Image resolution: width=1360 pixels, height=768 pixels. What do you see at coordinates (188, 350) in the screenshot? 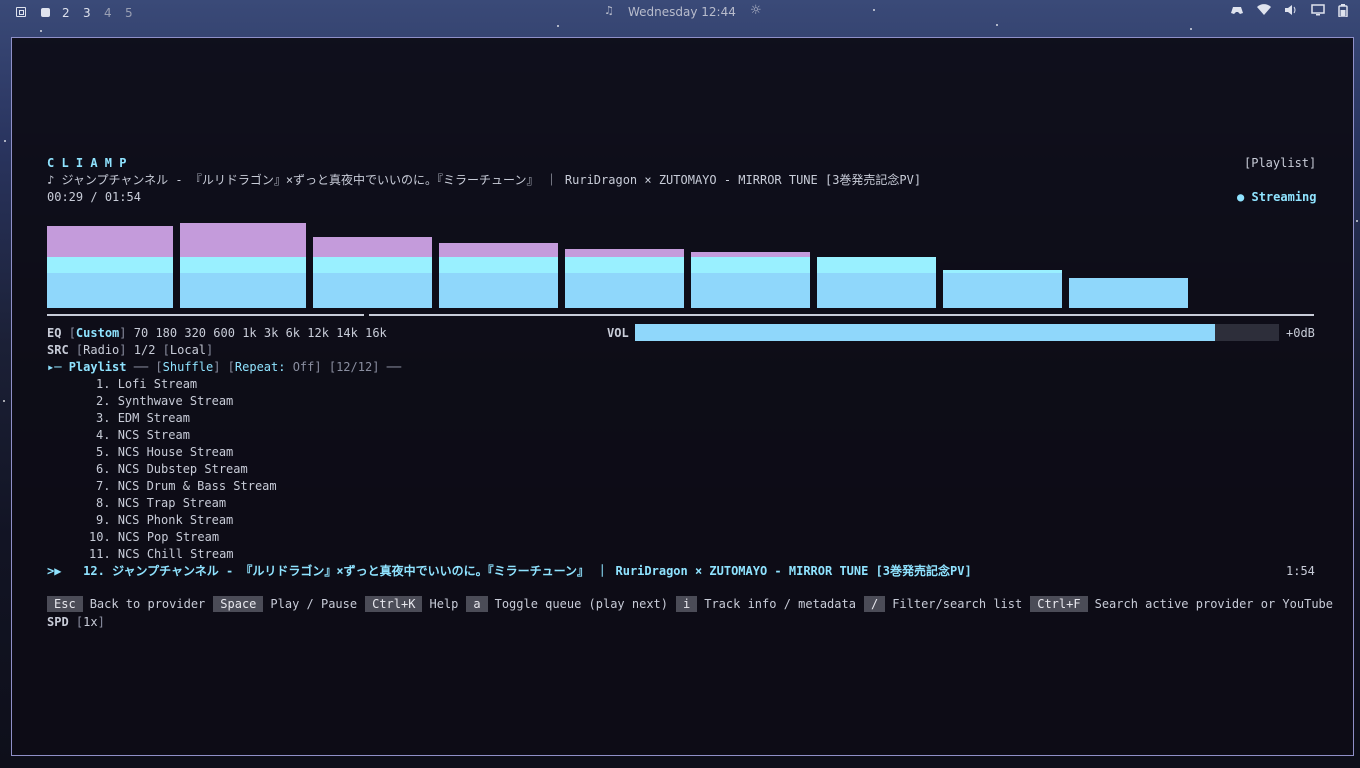
I see `source-local: Local` at bounding box center [188, 350].